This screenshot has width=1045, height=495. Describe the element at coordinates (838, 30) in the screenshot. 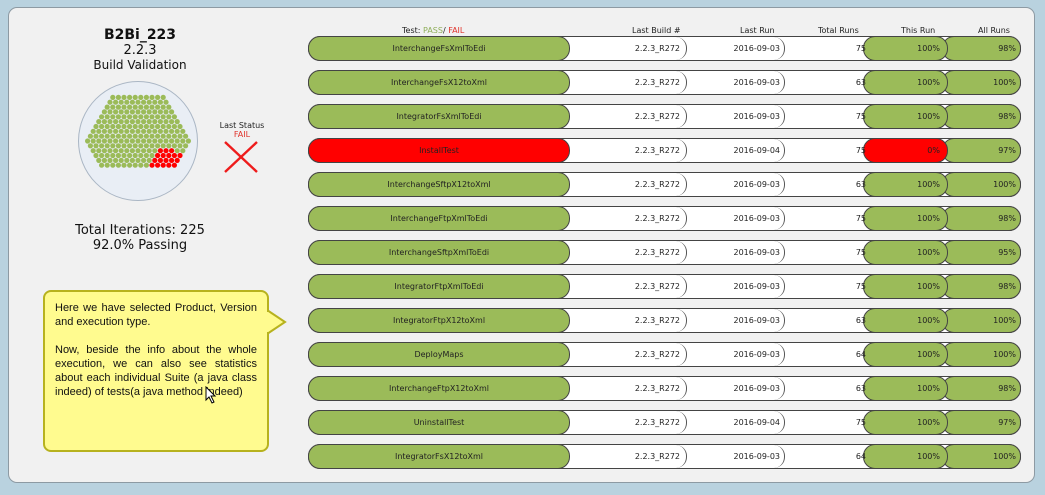

I see `header-total-runs: Total Runs` at that location.